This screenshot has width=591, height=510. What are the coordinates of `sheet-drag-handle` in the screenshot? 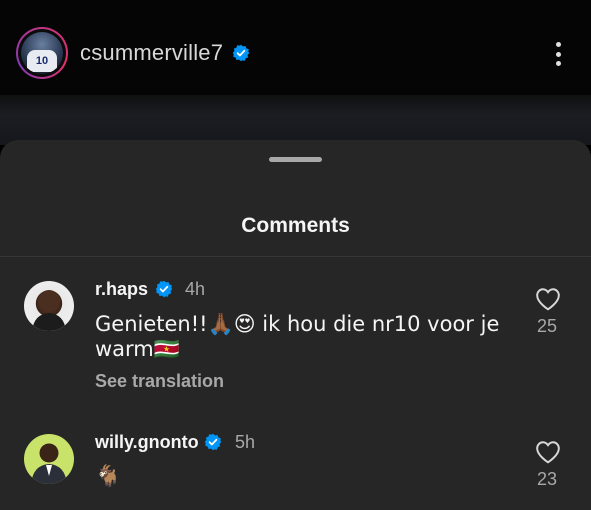 It's located at (295, 159).